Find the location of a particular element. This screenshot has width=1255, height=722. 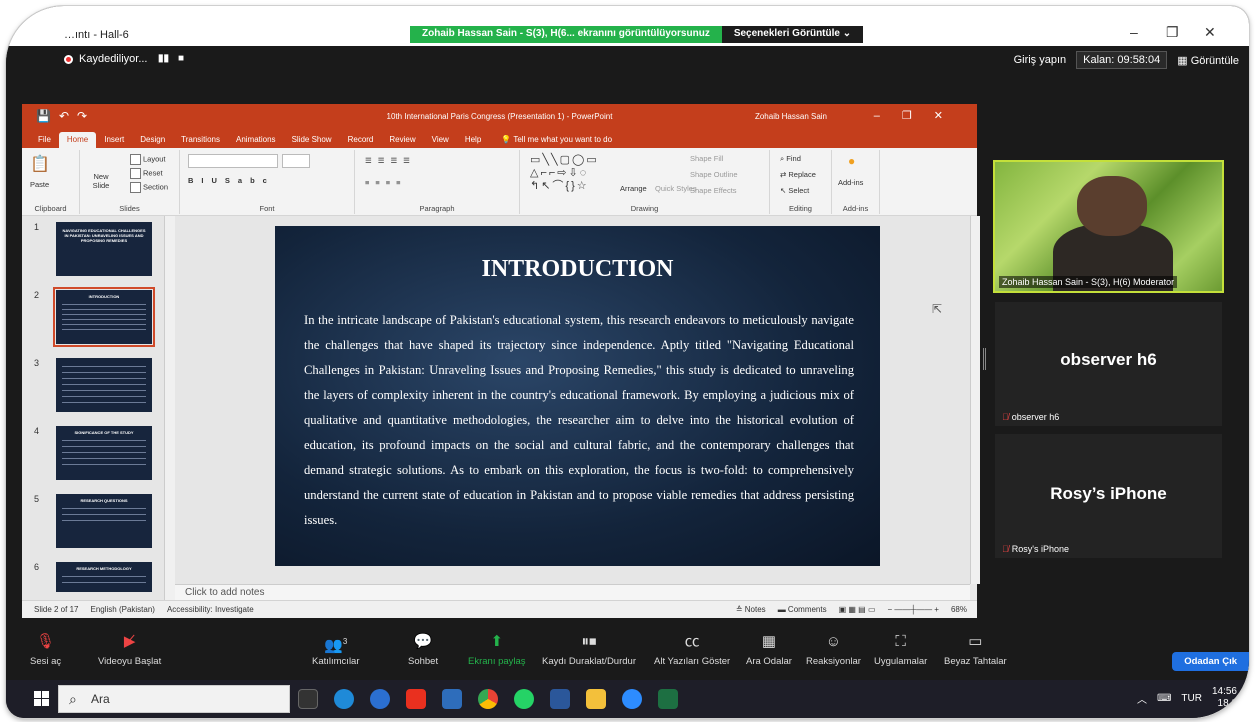

thumb-title: RESEARCH QUESTIONS is located at coordinates (104, 500).